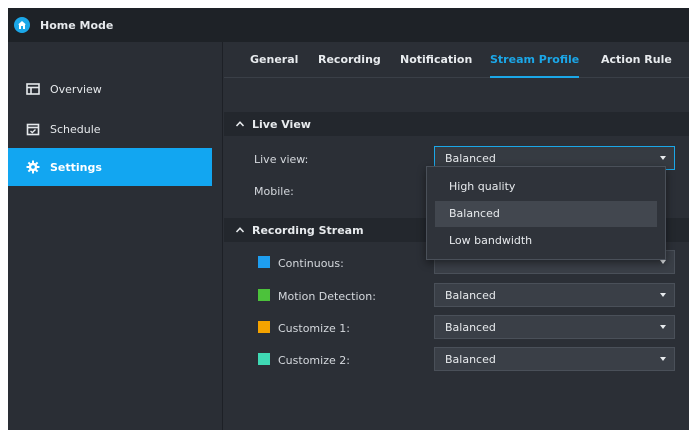 This screenshot has height=430, width=696. What do you see at coordinates (314, 360) in the screenshot?
I see `customize-2-label: Customize 2:` at bounding box center [314, 360].